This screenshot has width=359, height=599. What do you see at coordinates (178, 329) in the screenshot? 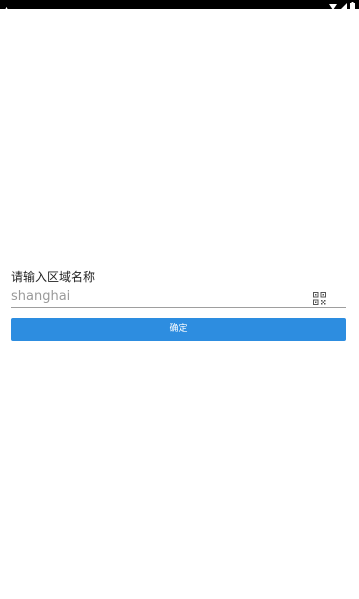
I see `confirm-button: 确定` at bounding box center [178, 329].